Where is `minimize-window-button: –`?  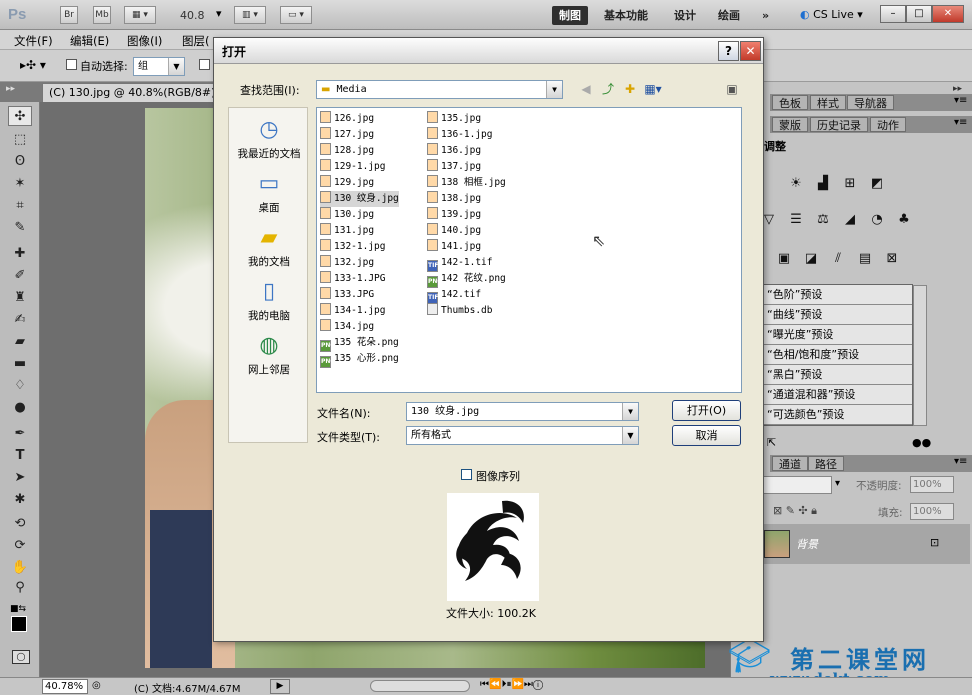
minimize-window-button: – is located at coordinates (893, 14).